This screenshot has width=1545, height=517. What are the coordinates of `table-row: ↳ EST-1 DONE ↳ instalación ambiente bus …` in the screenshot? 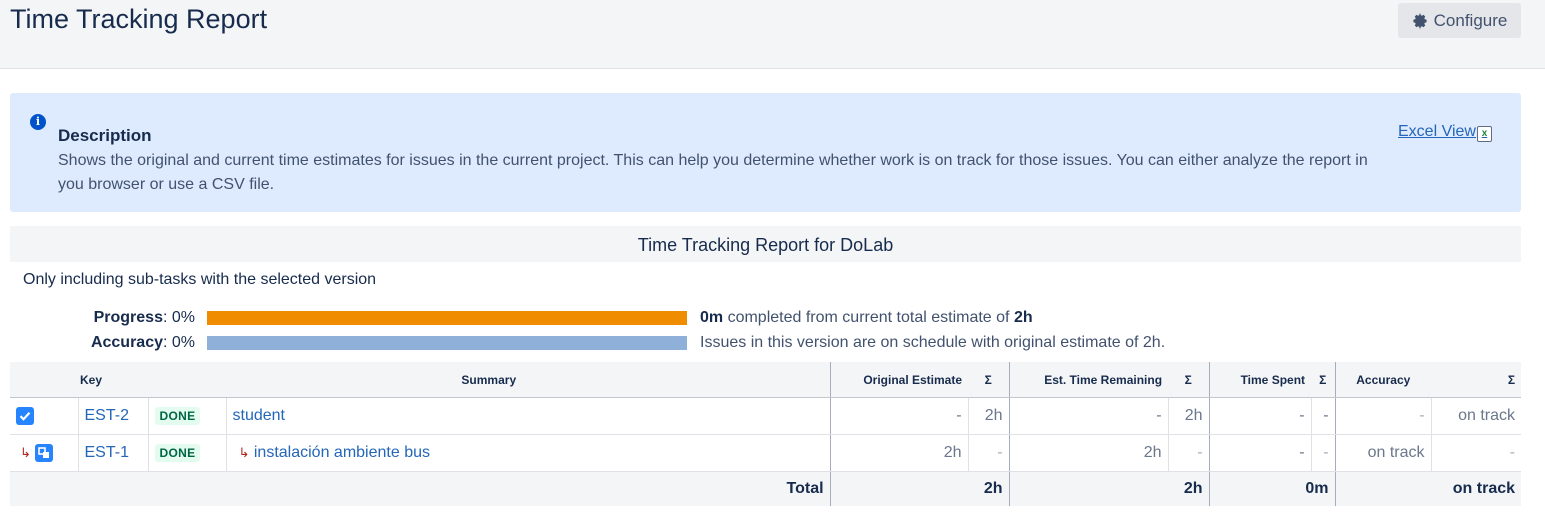 It's located at (766, 453).